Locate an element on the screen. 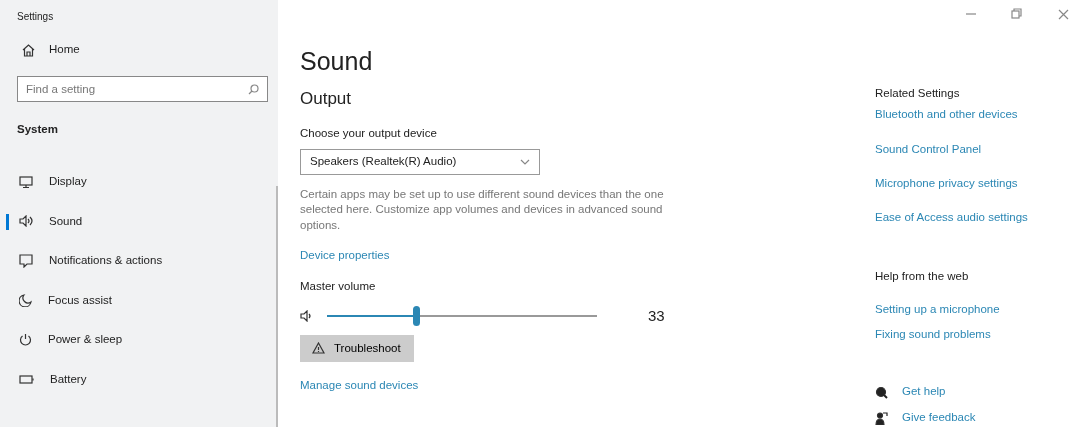 The image size is (1086, 427). troubleshoot-button: Troubleshoot is located at coordinates (357, 348).